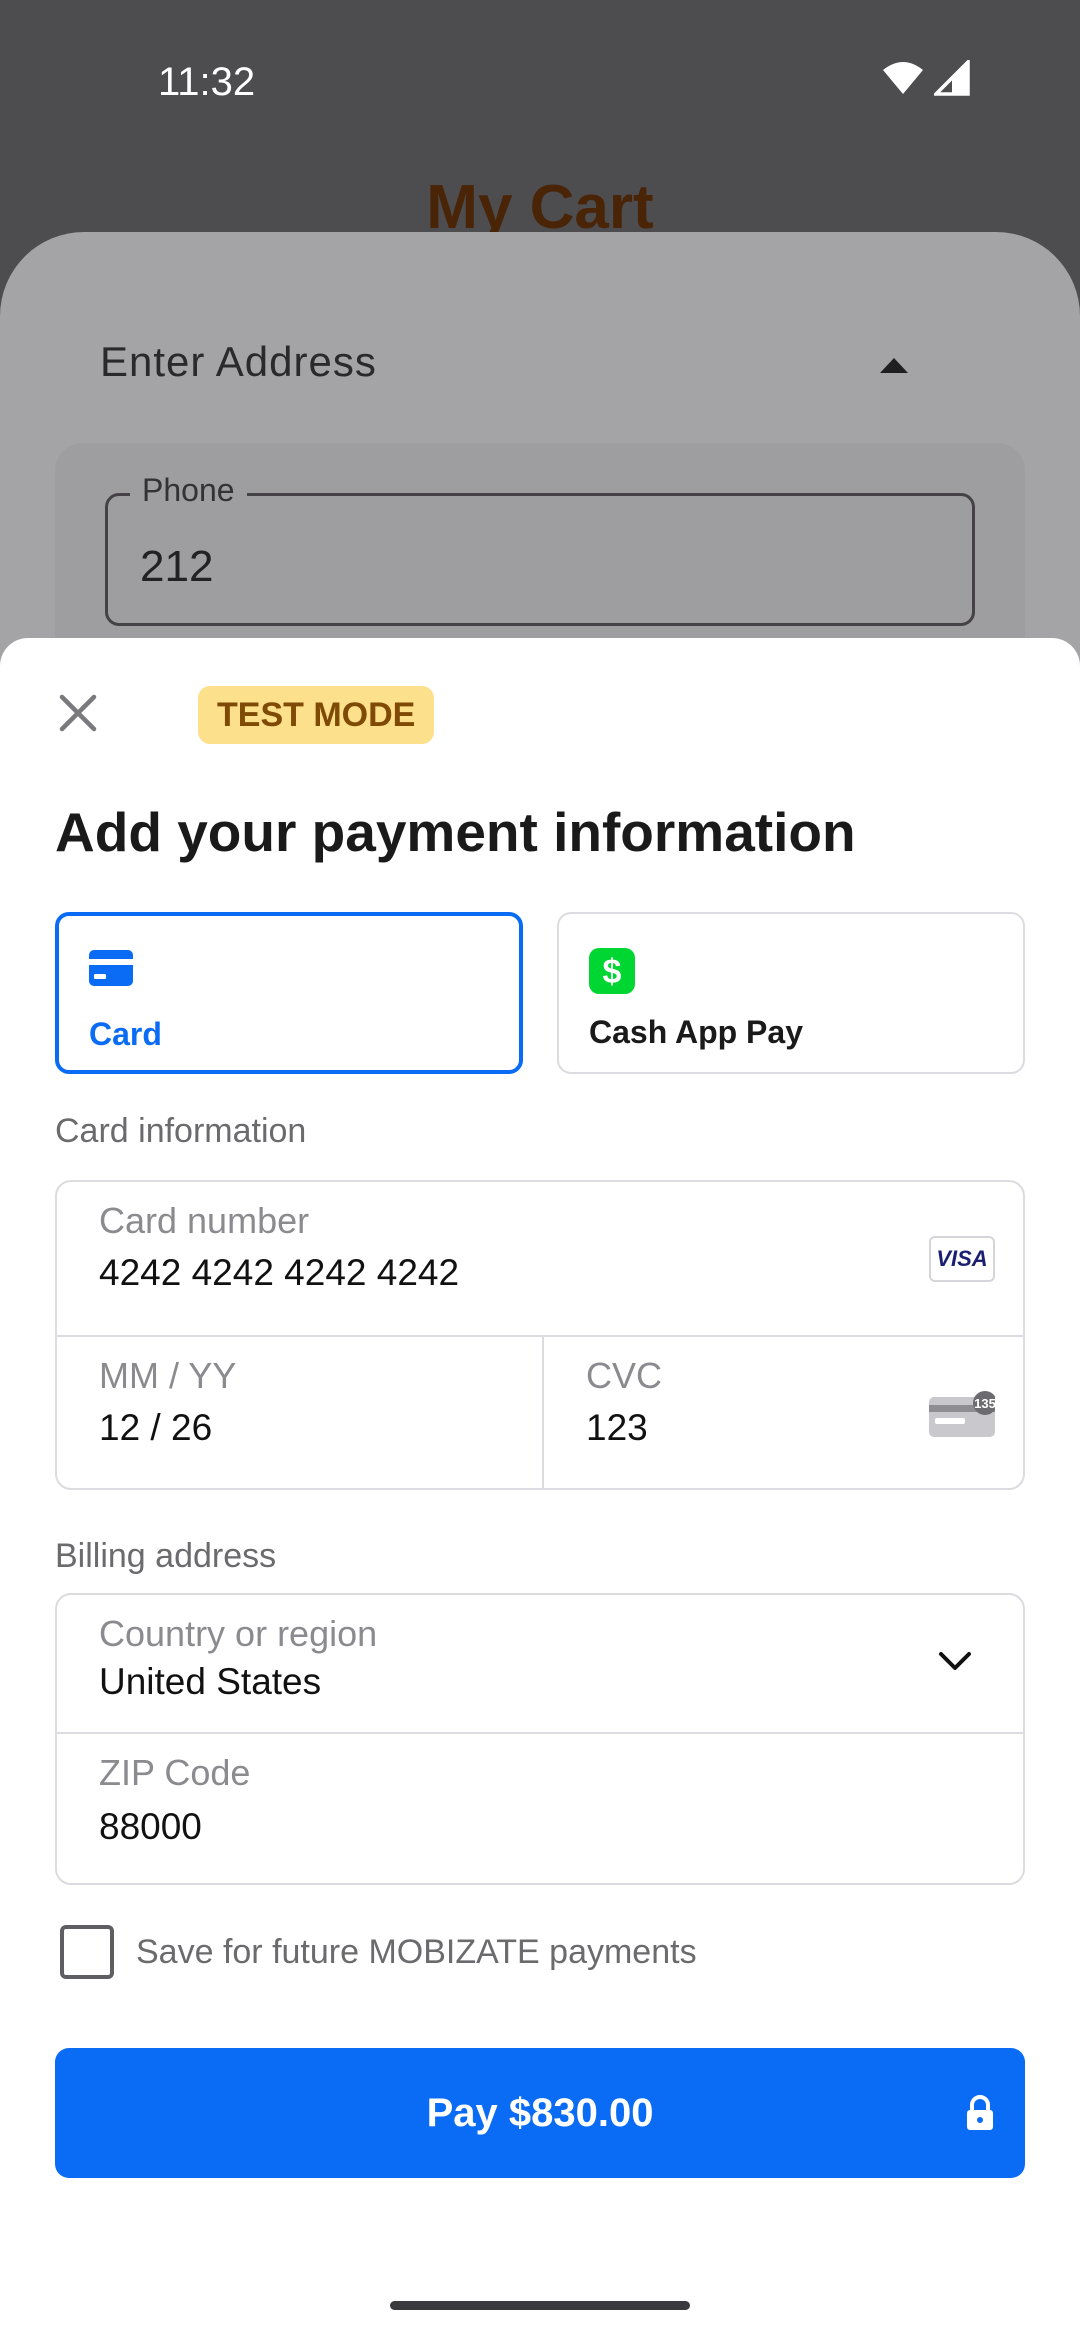 The height and width of the screenshot is (2340, 1080). I want to click on phone-field: Phone 212, so click(540, 549).